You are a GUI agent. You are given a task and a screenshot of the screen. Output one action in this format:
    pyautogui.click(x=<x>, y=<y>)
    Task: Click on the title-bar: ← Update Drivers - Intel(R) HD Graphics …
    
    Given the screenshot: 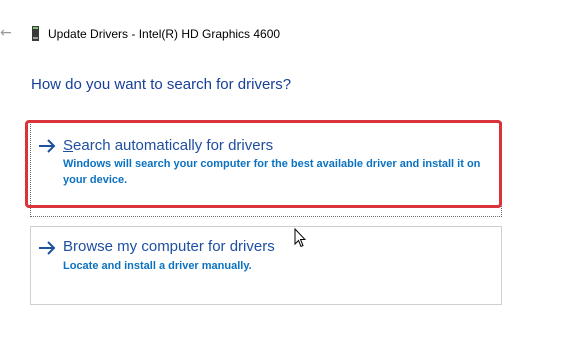 What is the action you would take?
    pyautogui.click(x=289, y=35)
    